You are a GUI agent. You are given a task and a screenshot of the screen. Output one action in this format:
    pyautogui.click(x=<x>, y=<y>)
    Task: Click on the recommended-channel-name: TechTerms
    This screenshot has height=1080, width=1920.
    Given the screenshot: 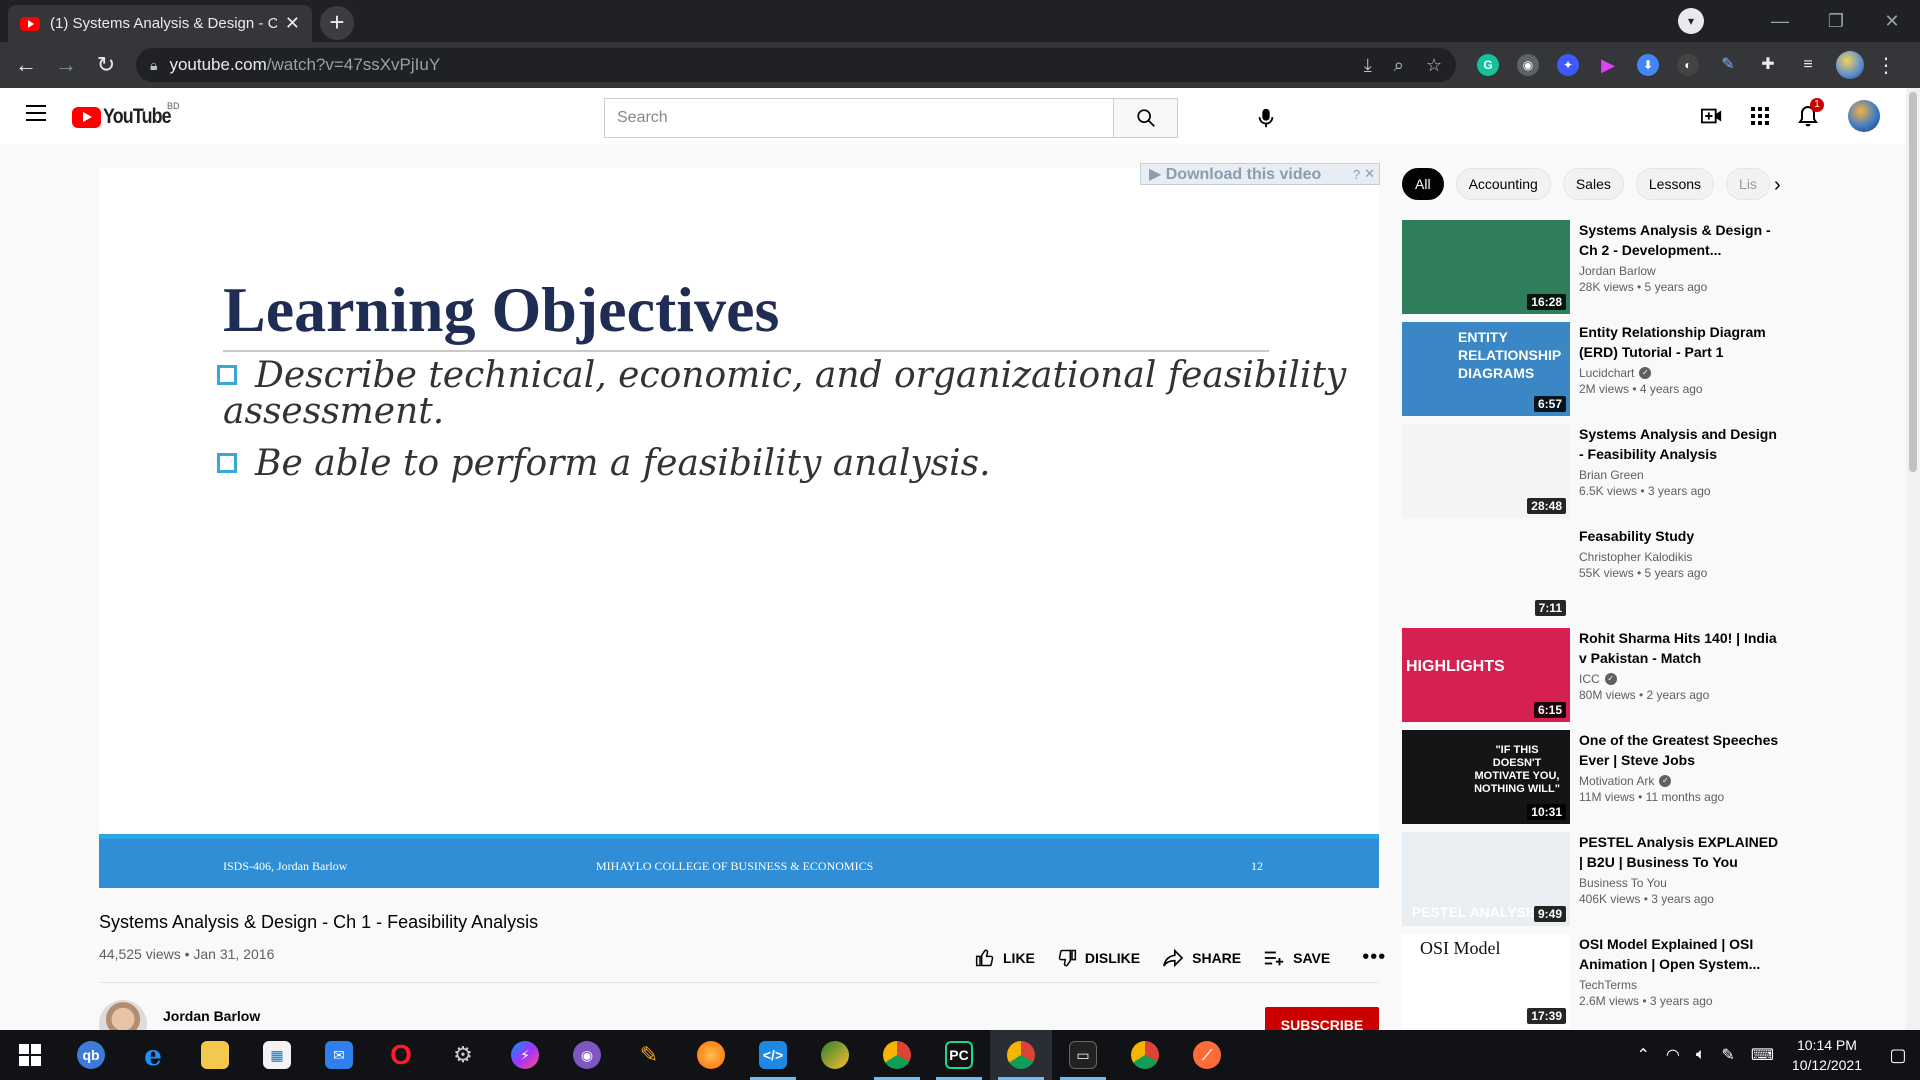 What is the action you would take?
    pyautogui.click(x=1608, y=985)
    